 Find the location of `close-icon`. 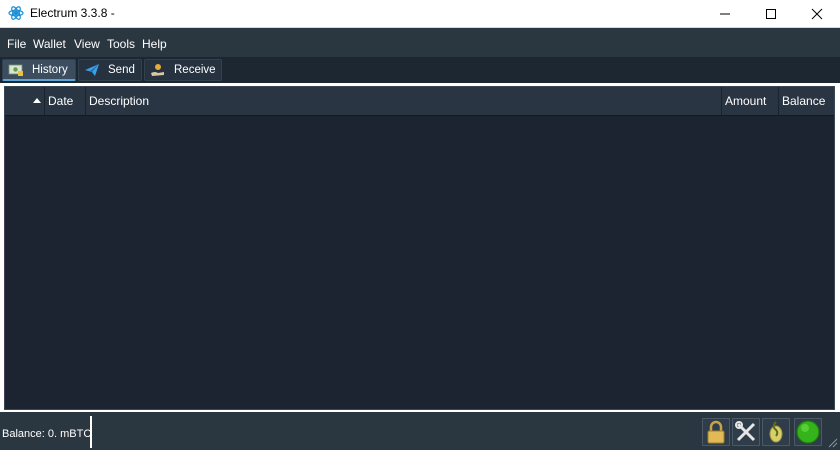

close-icon is located at coordinates (817, 13).